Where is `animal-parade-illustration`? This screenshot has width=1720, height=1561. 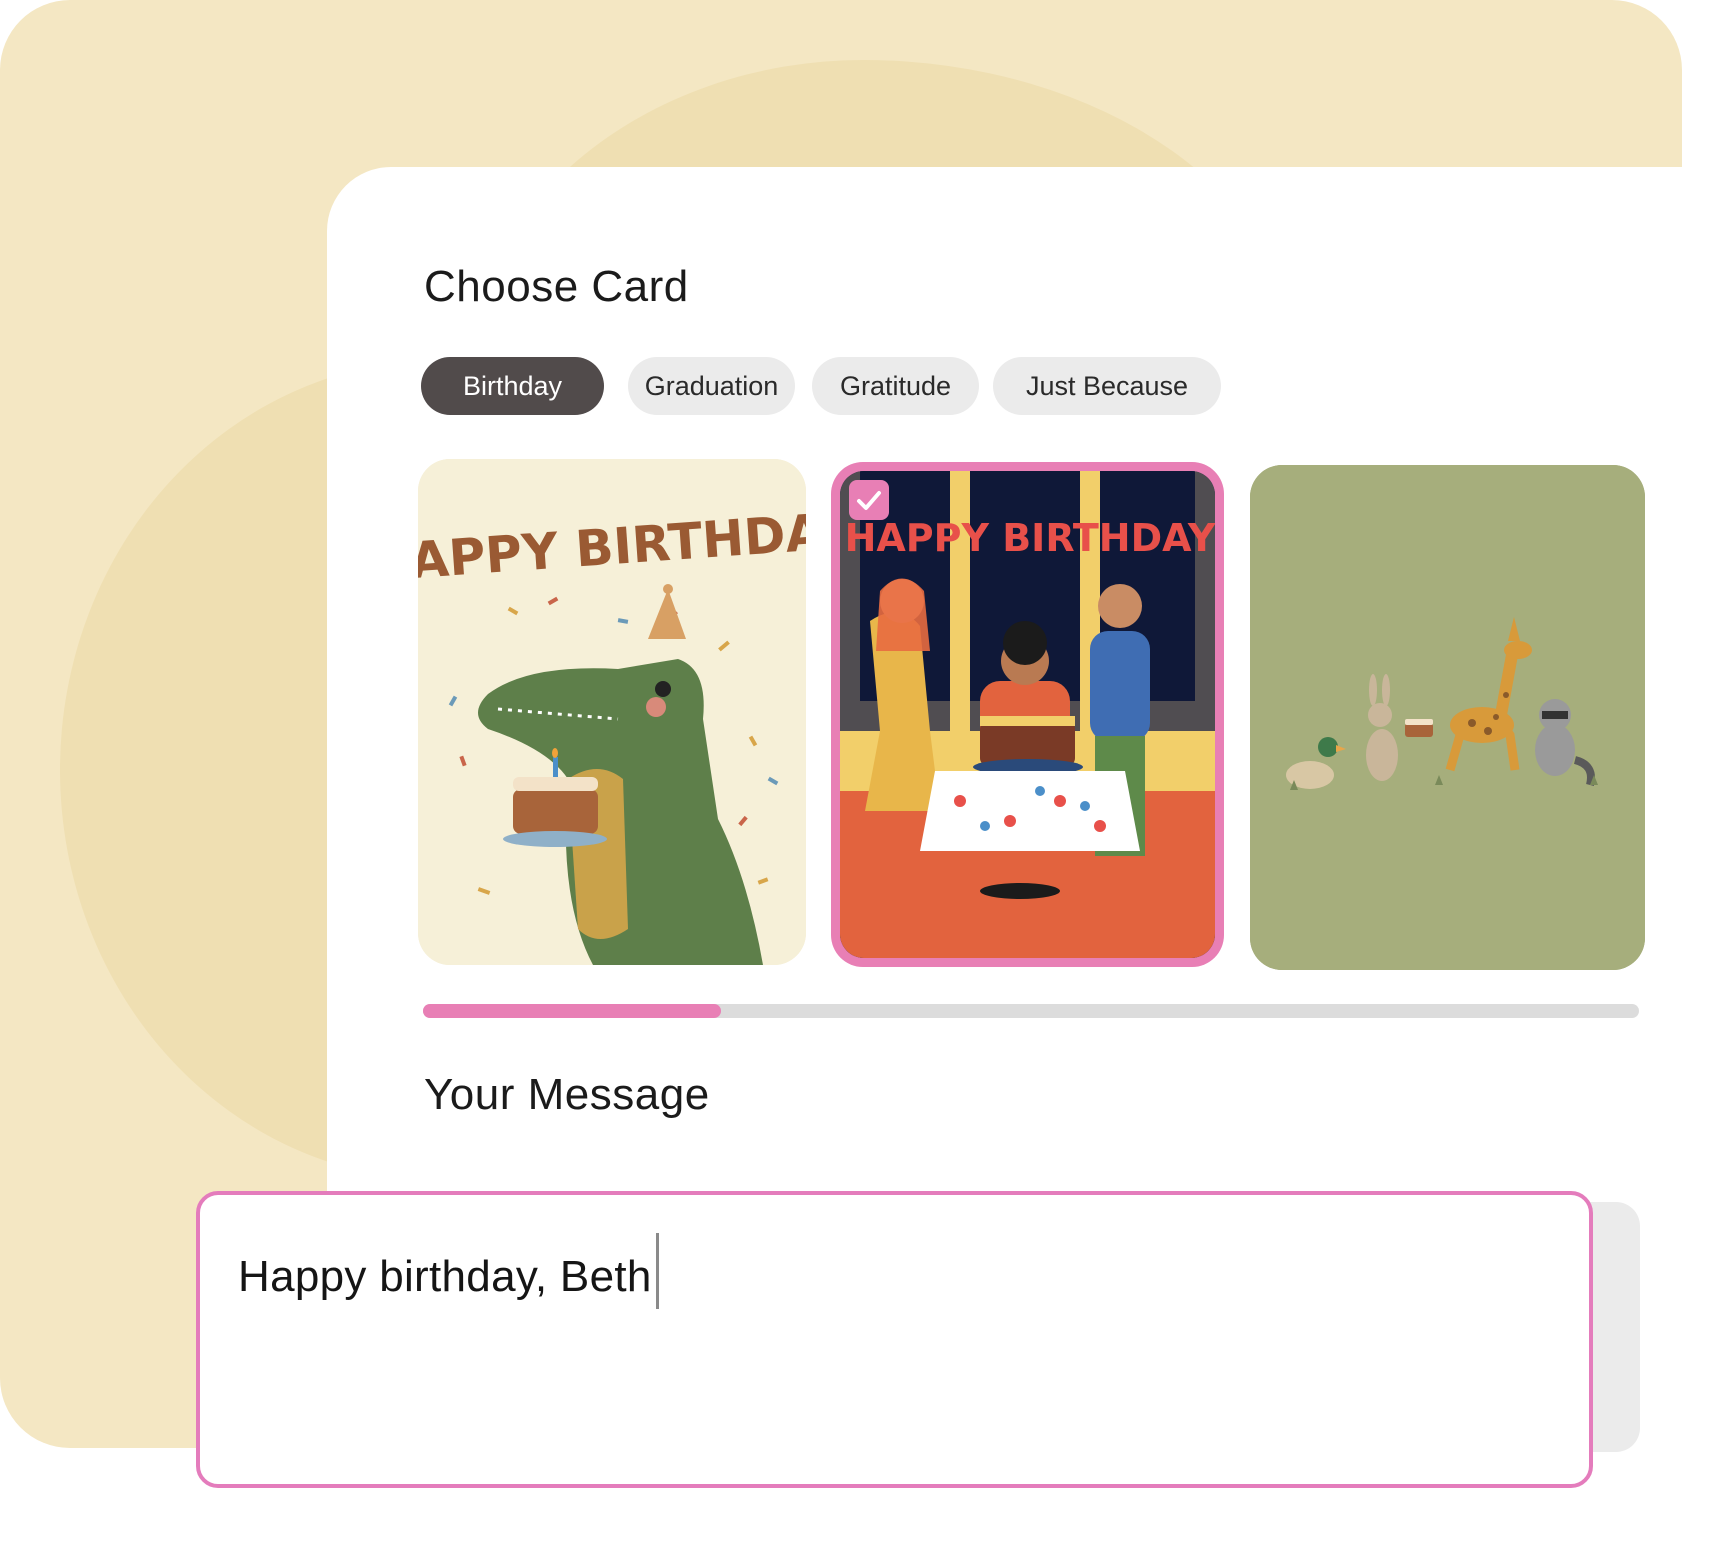 animal-parade-illustration is located at coordinates (1447, 717).